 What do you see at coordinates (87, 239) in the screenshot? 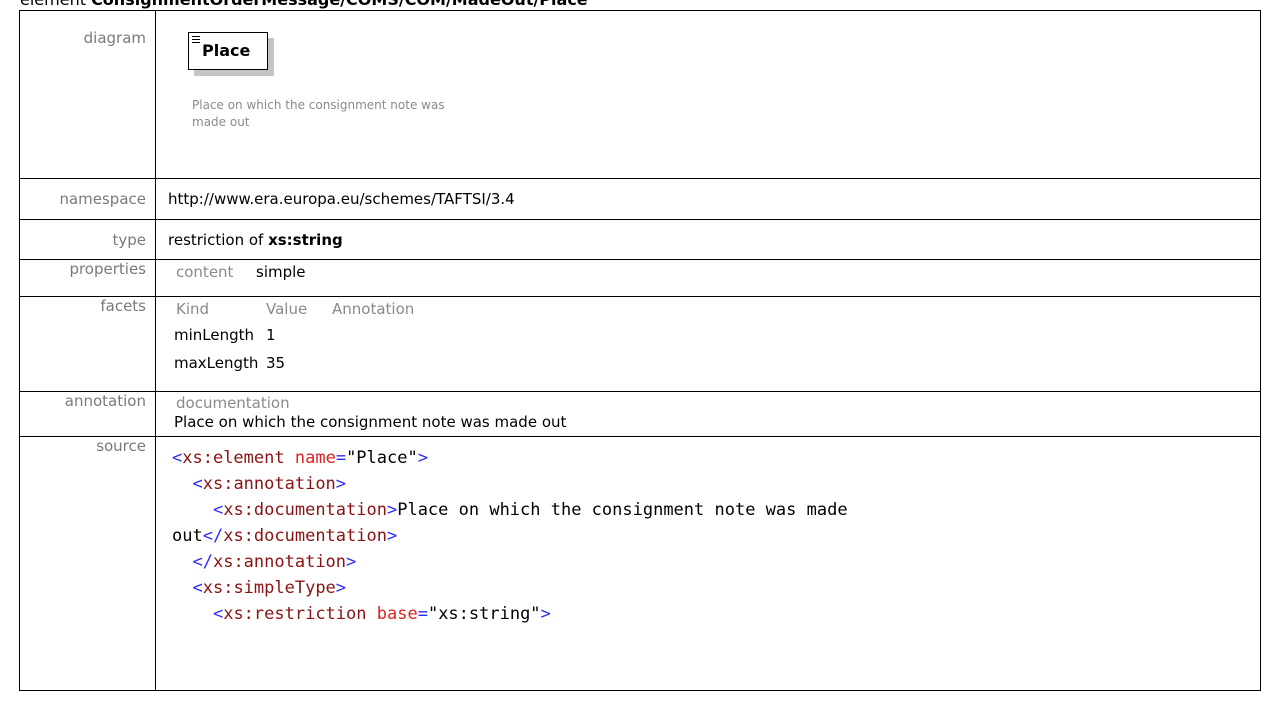
I see `type-label: type` at bounding box center [87, 239].